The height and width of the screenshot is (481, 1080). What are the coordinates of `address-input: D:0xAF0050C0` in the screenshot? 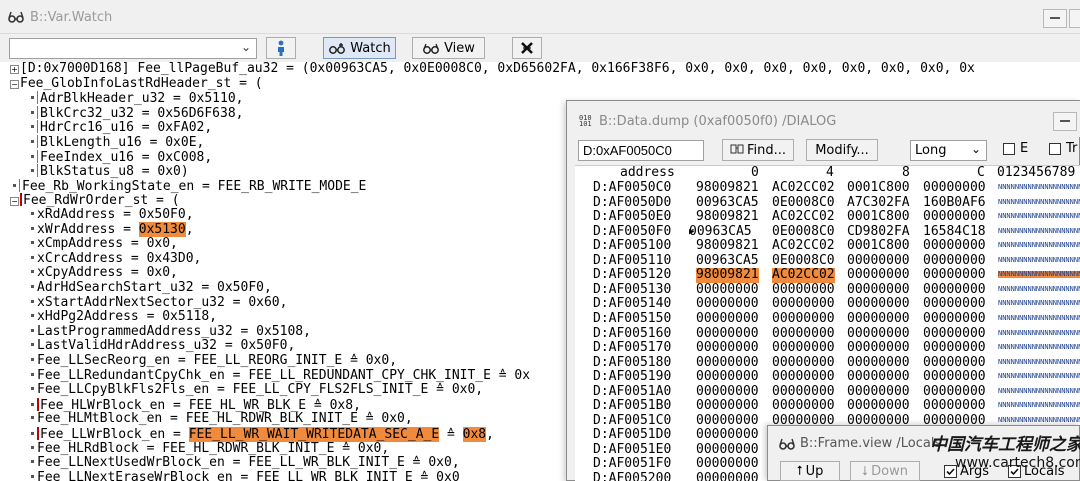 It's located at (641, 150).